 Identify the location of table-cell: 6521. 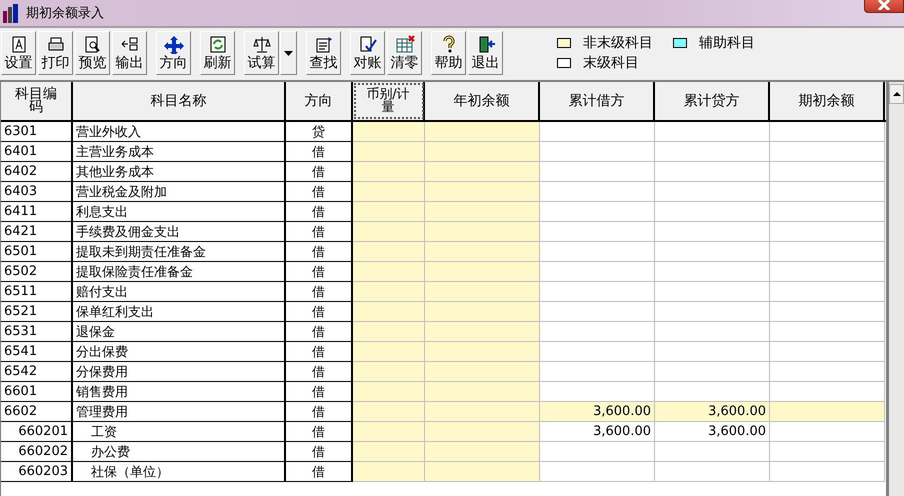
(37, 312).